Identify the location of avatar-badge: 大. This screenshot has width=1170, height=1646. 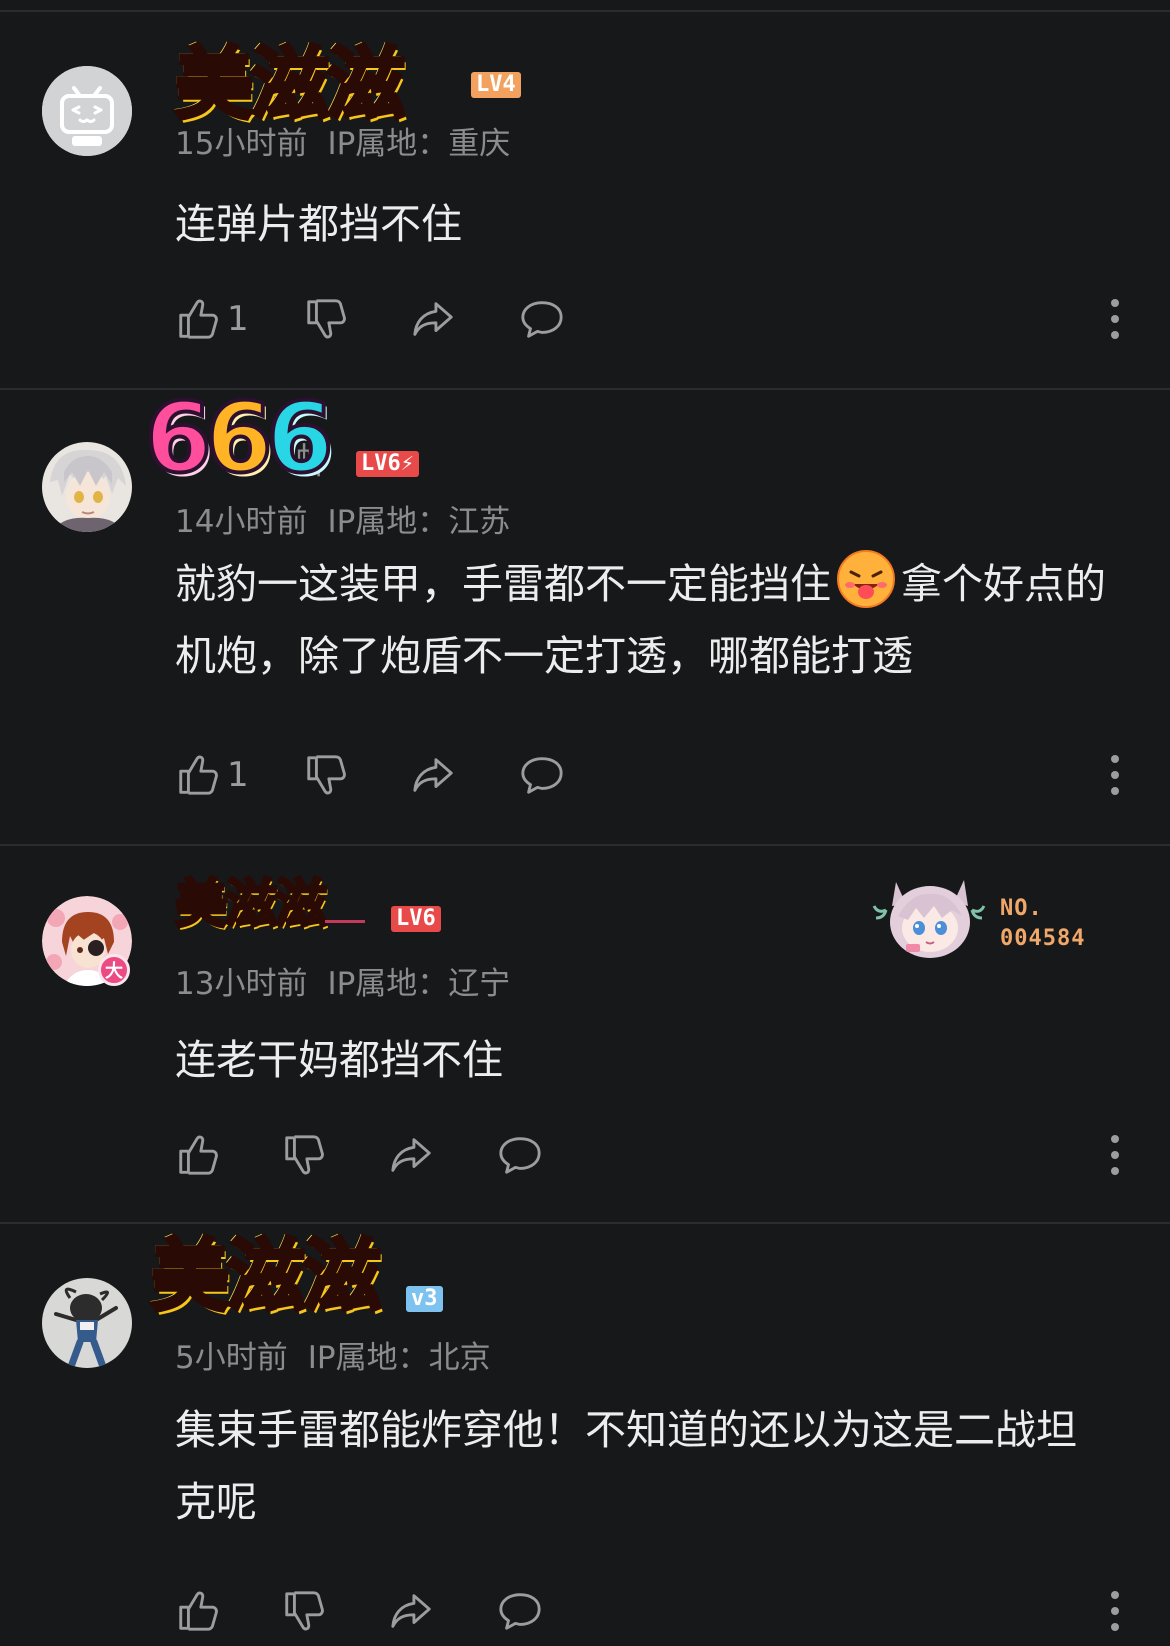
(114, 970).